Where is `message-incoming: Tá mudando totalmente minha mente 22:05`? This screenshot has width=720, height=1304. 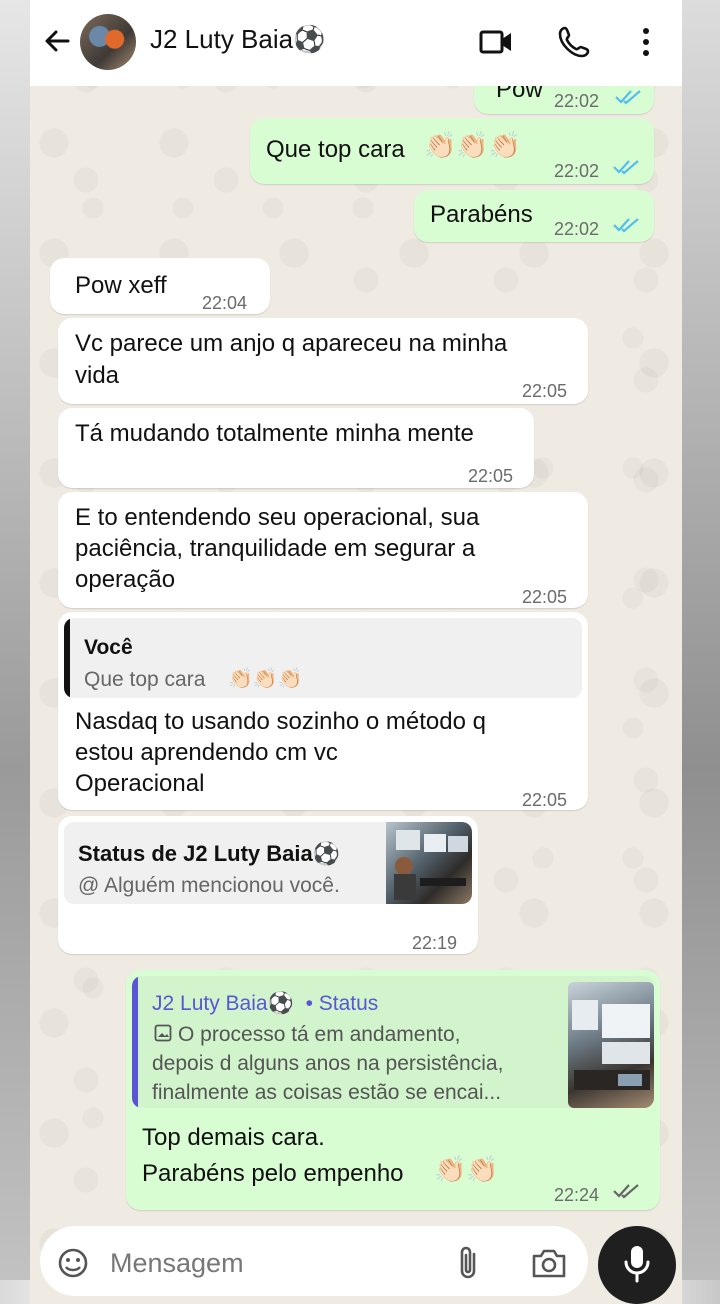 message-incoming: Tá mudando totalmente minha mente 22:05 is located at coordinates (296, 448).